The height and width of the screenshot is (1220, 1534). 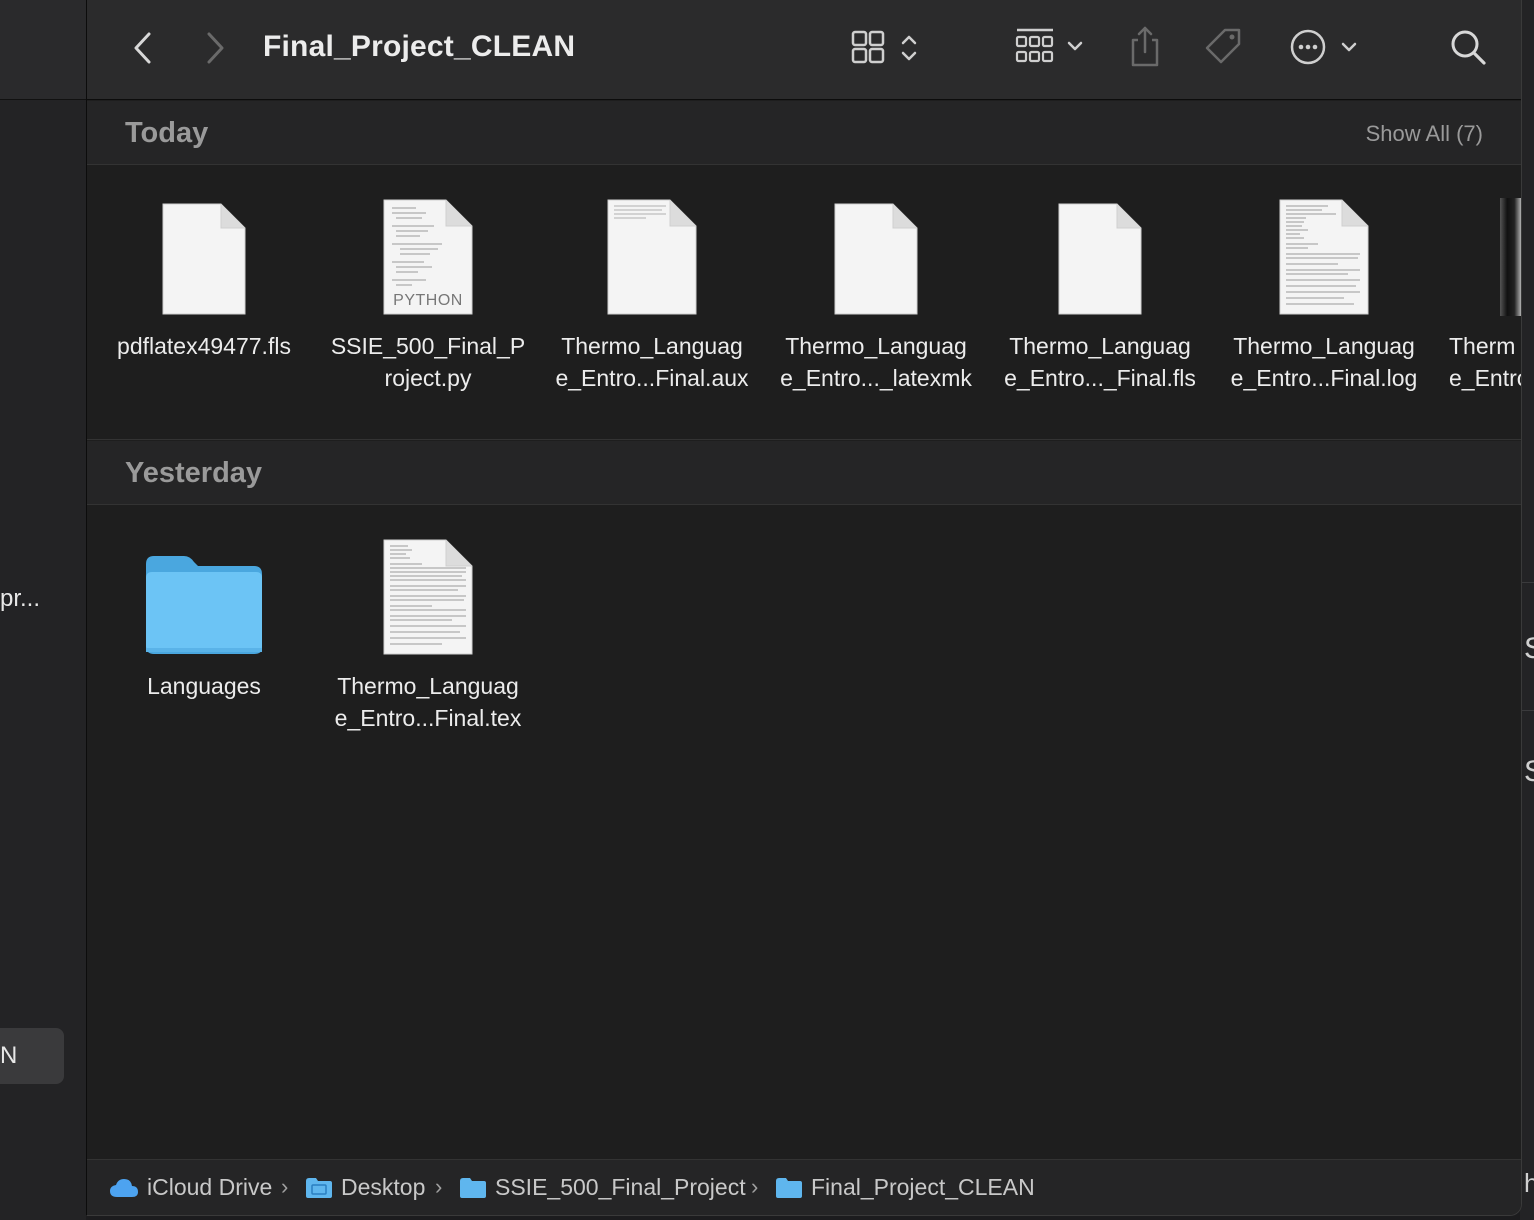 What do you see at coordinates (319, 1187) in the screenshot?
I see `desktop-folder-icon` at bounding box center [319, 1187].